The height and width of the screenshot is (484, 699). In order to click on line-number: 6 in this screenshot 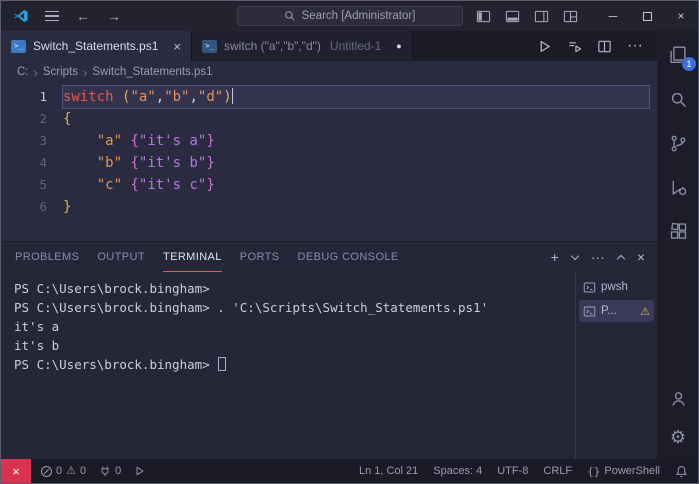, I will do `click(43, 206)`.